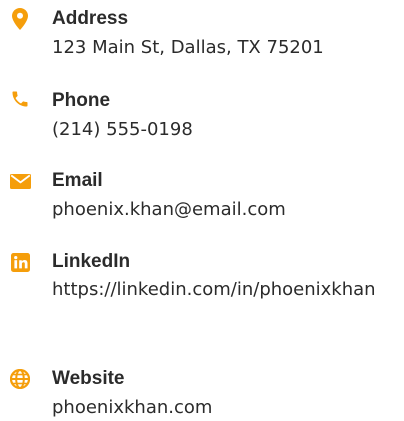  What do you see at coordinates (169, 209) in the screenshot?
I see `contact-value: phoenix.khan@email.com` at bounding box center [169, 209].